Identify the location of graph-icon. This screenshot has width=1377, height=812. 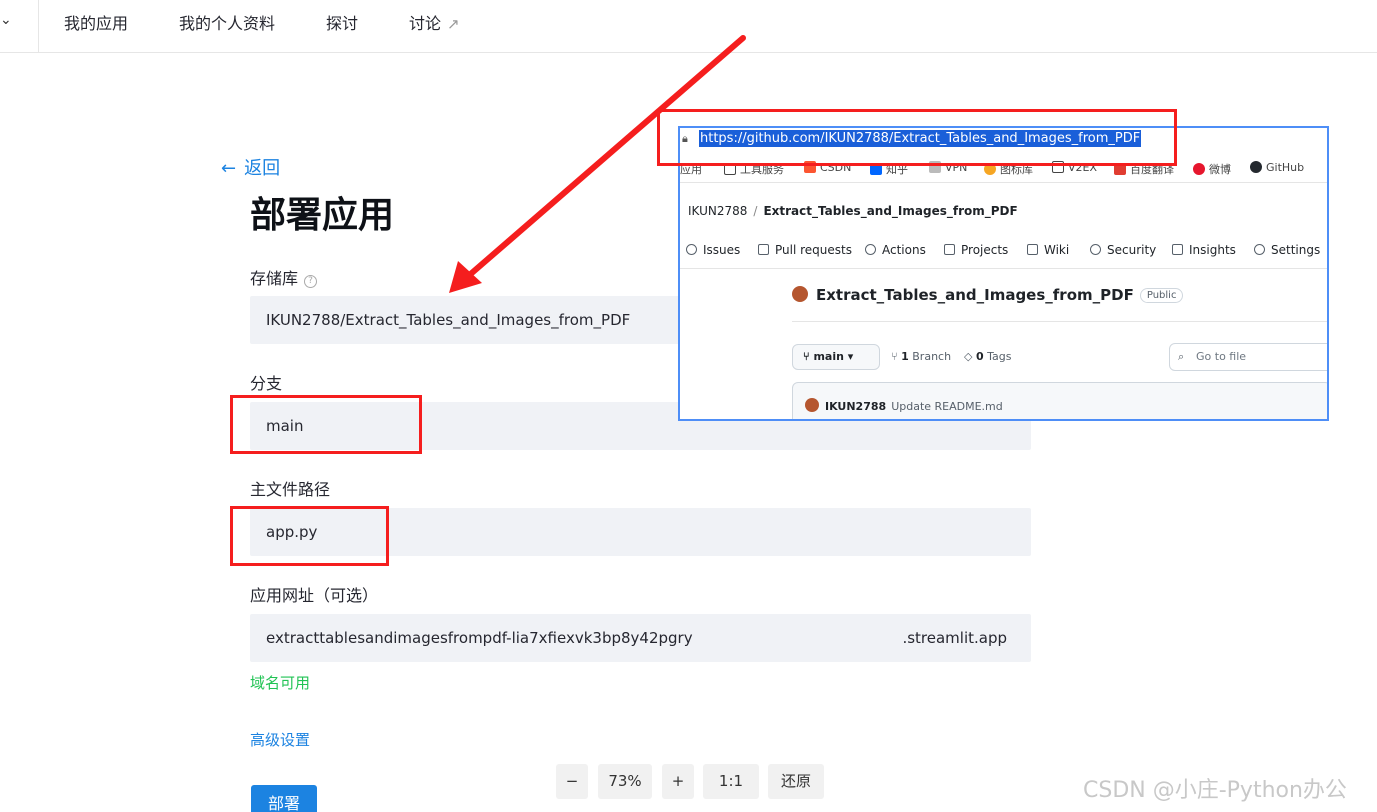
(1177, 249).